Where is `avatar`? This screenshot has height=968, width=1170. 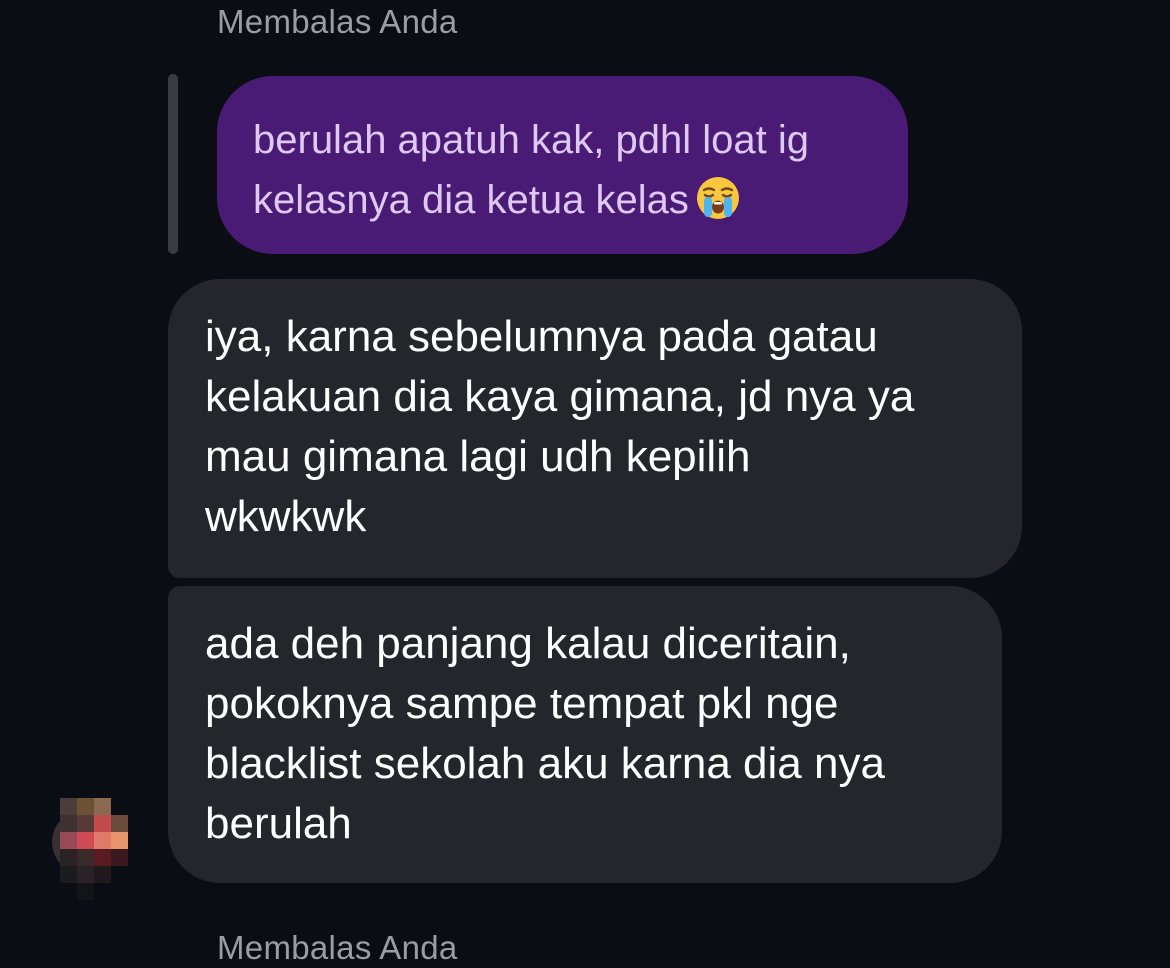 avatar is located at coordinates (90, 849).